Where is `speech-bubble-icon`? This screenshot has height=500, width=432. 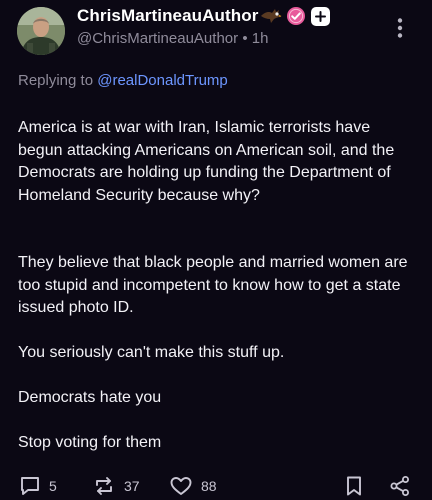
speech-bubble-icon is located at coordinates (30, 486).